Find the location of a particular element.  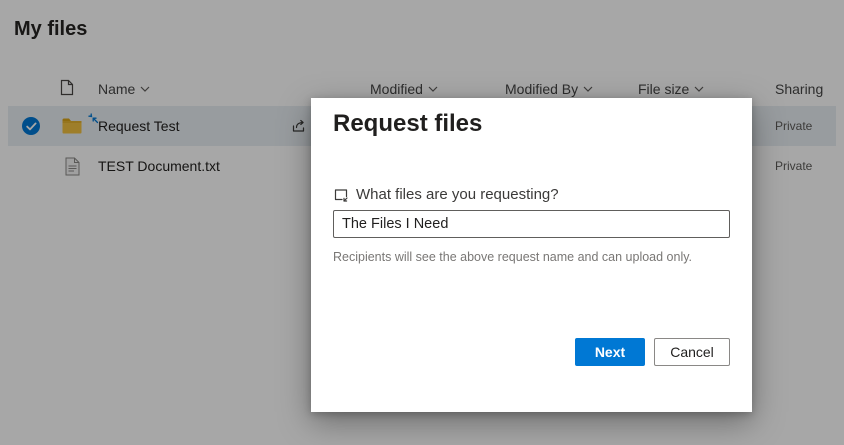

request-name-label: What files are you requesting? is located at coordinates (446, 194).